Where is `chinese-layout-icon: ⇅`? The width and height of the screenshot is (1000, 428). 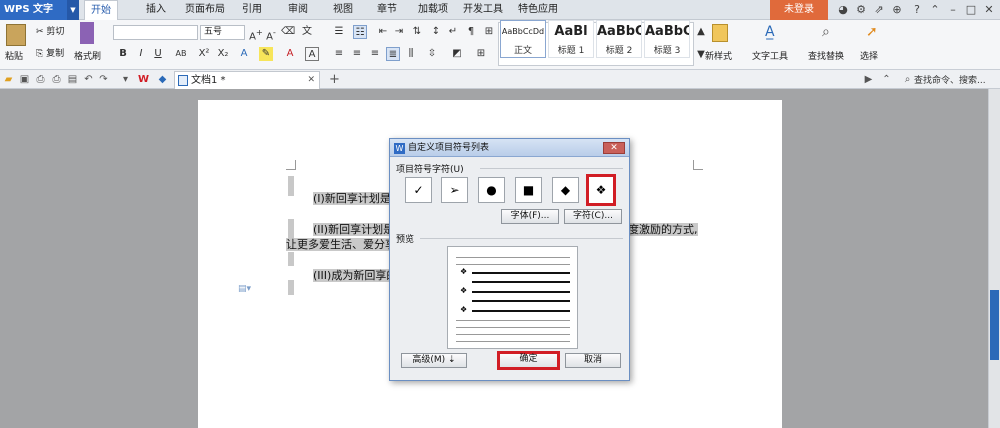
chinese-layout-icon: ⇅ is located at coordinates (417, 32).